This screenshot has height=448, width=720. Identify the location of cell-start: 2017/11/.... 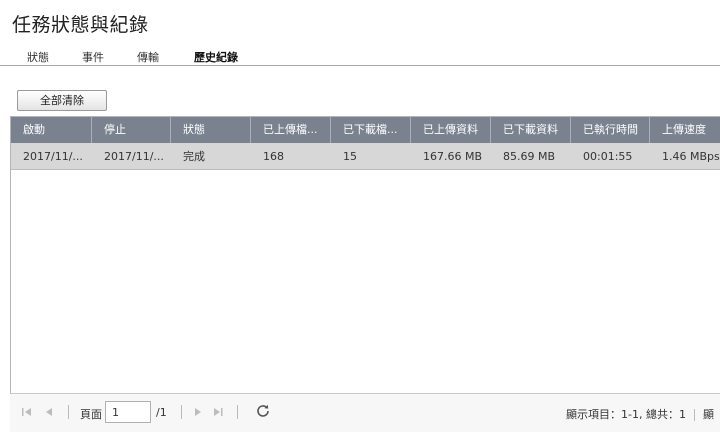
(53, 156).